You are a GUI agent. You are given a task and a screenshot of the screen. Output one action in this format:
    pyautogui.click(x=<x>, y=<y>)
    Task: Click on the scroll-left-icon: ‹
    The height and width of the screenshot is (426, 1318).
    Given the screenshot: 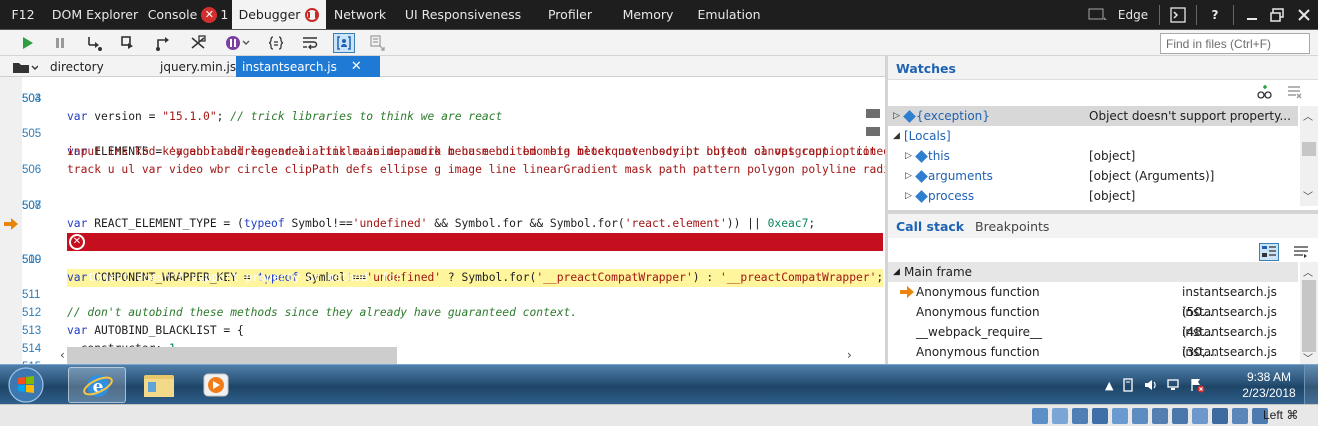 What is the action you would take?
    pyautogui.click(x=62, y=355)
    